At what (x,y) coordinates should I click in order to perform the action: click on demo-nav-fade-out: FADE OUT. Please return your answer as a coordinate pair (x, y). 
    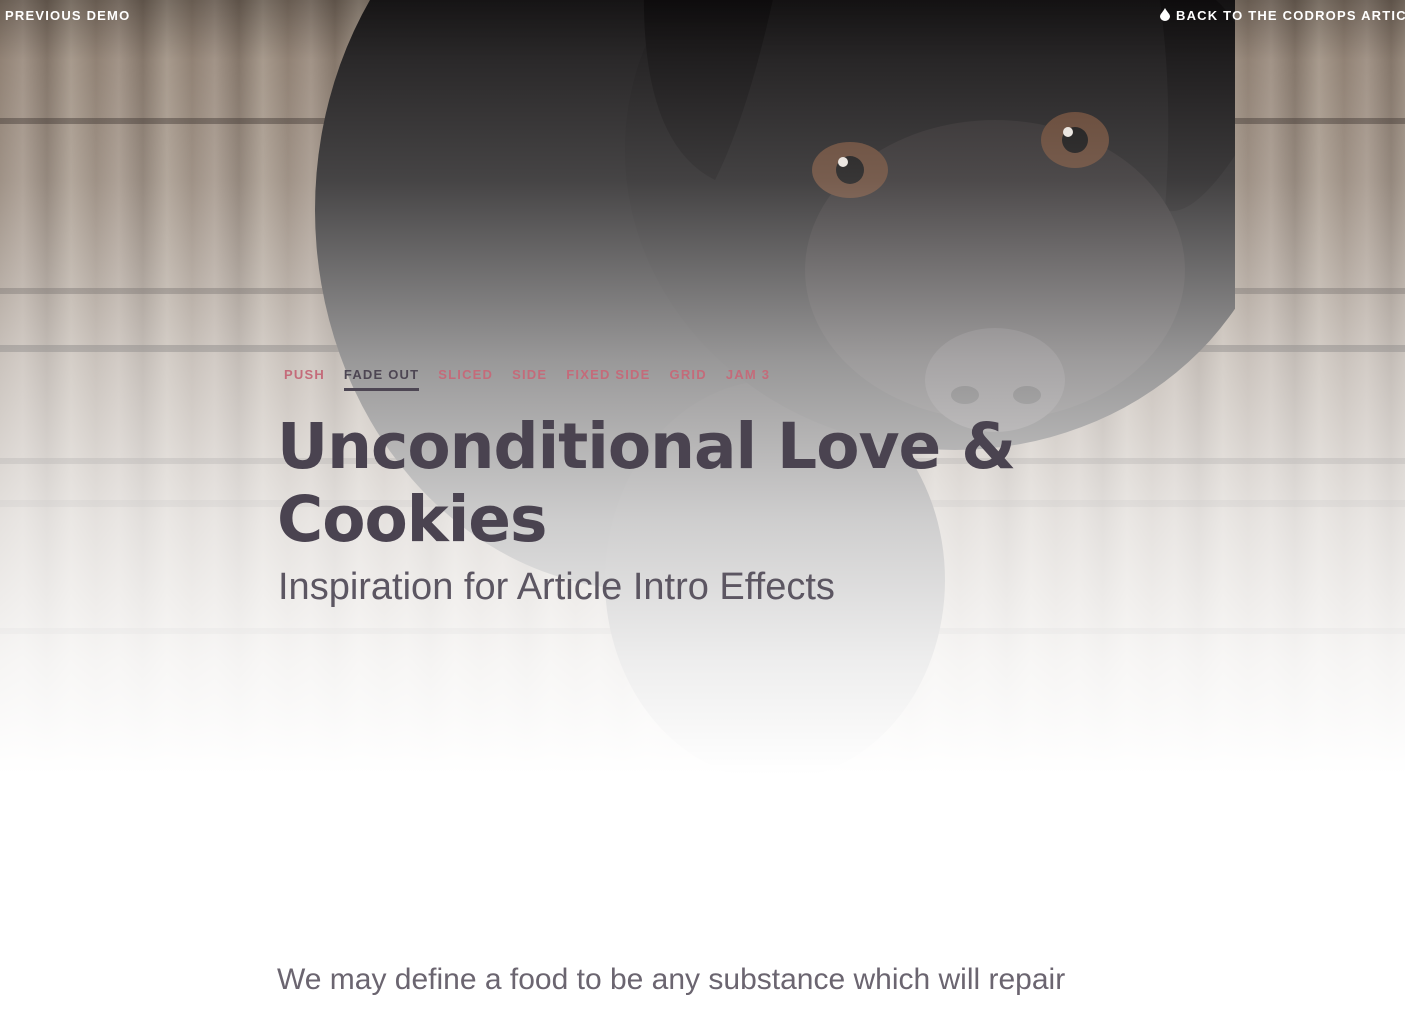
    Looking at the image, I should click on (381, 379).